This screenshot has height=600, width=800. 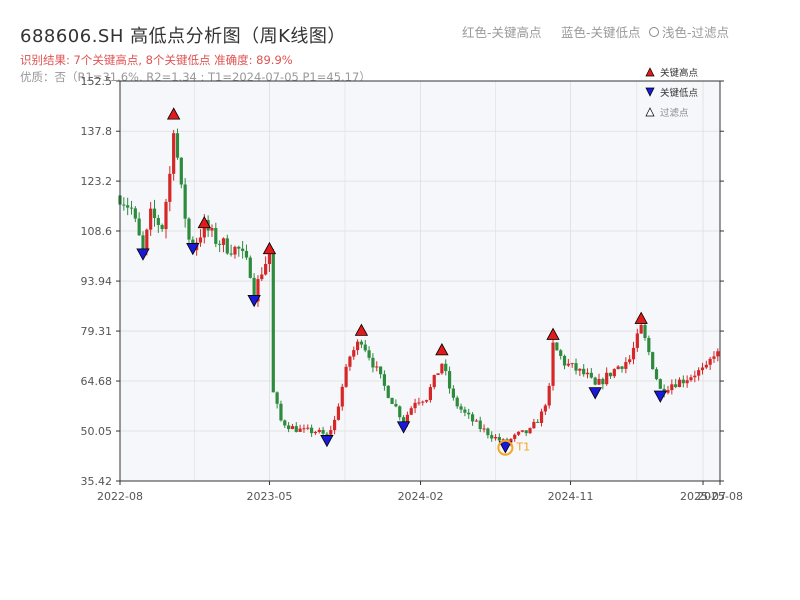 What do you see at coordinates (97, 331) in the screenshot?
I see `y-tick-label: 79.31` at bounding box center [97, 331].